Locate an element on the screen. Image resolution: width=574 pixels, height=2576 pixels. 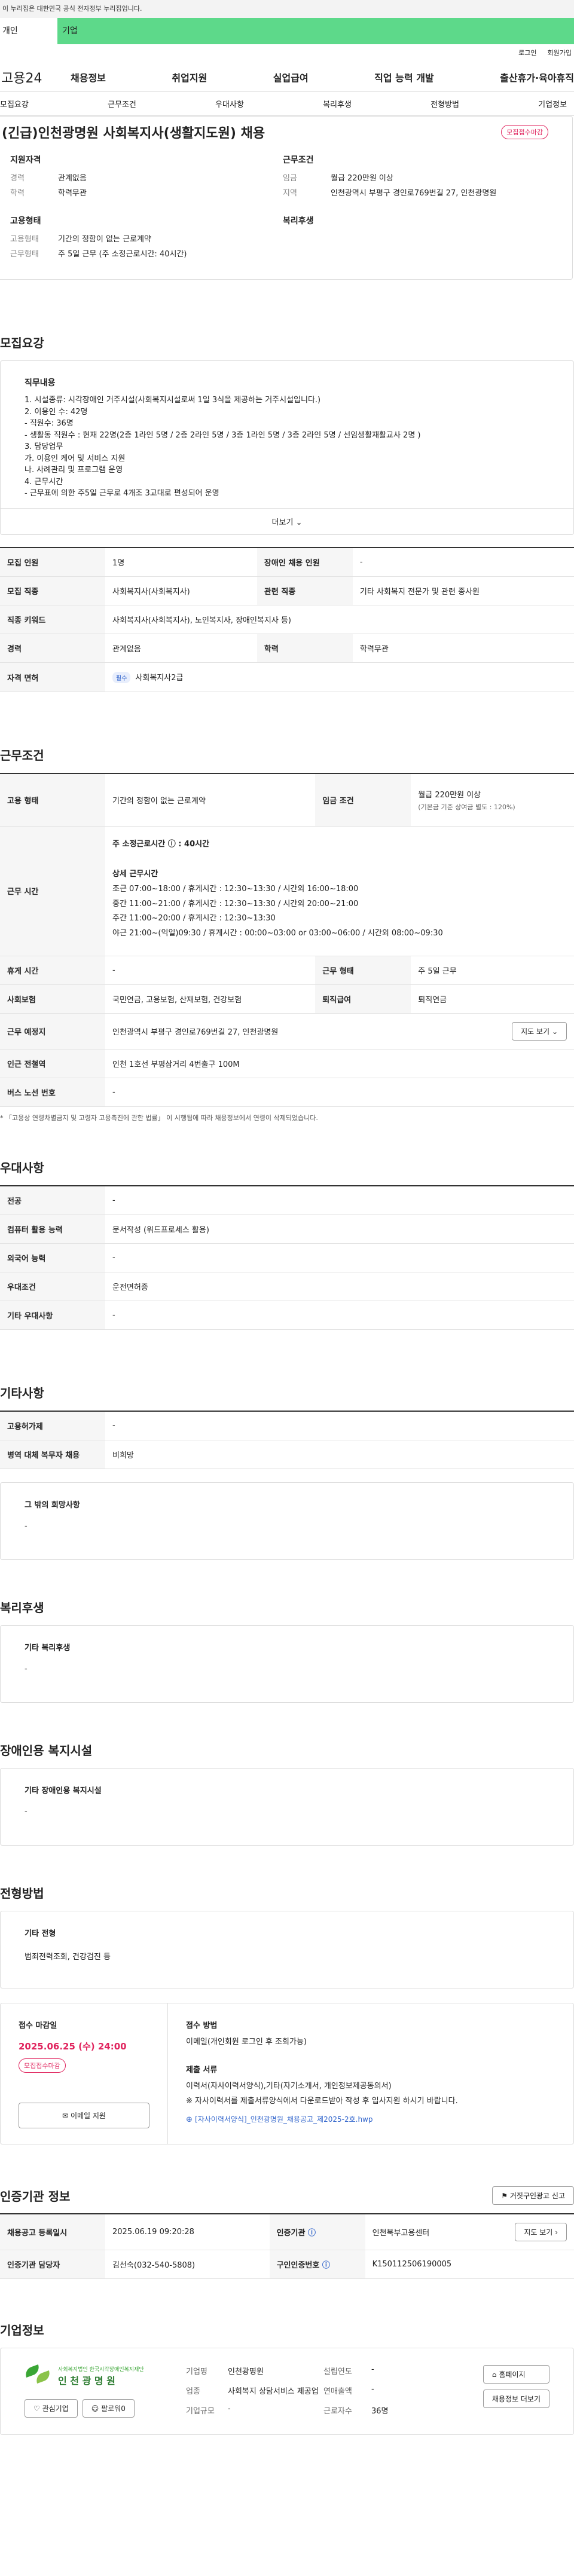
box-value: 범죄전력조회, 건강검진 등 is located at coordinates (68, 1957).